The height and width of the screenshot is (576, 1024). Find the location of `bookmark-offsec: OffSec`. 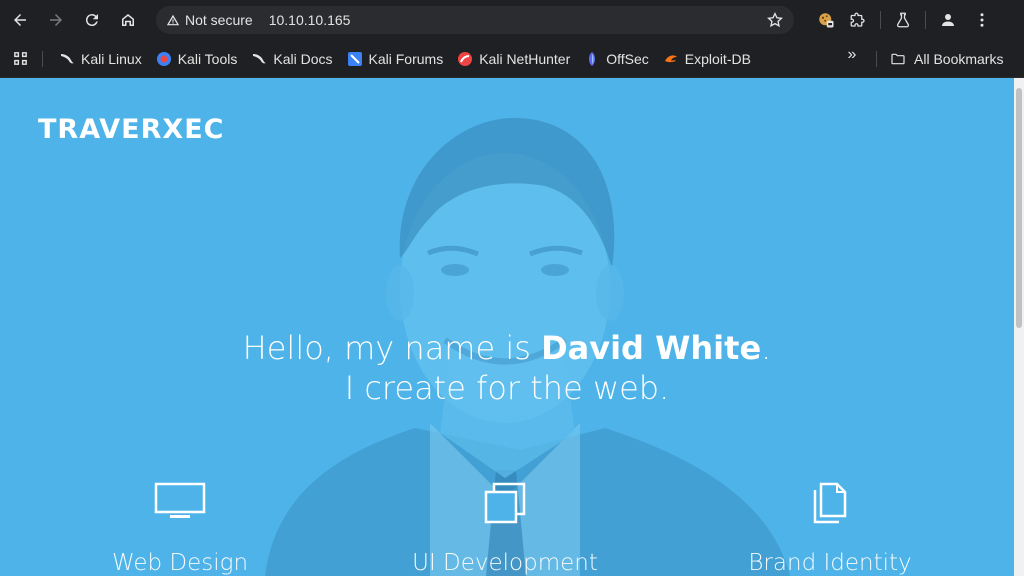

bookmark-offsec: OffSec is located at coordinates (616, 59).